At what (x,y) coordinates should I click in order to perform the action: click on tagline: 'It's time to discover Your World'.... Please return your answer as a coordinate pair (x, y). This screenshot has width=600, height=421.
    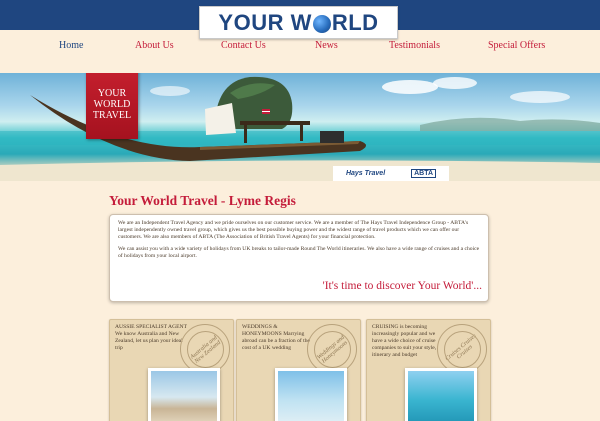
    Looking at the image, I should click on (402, 286).